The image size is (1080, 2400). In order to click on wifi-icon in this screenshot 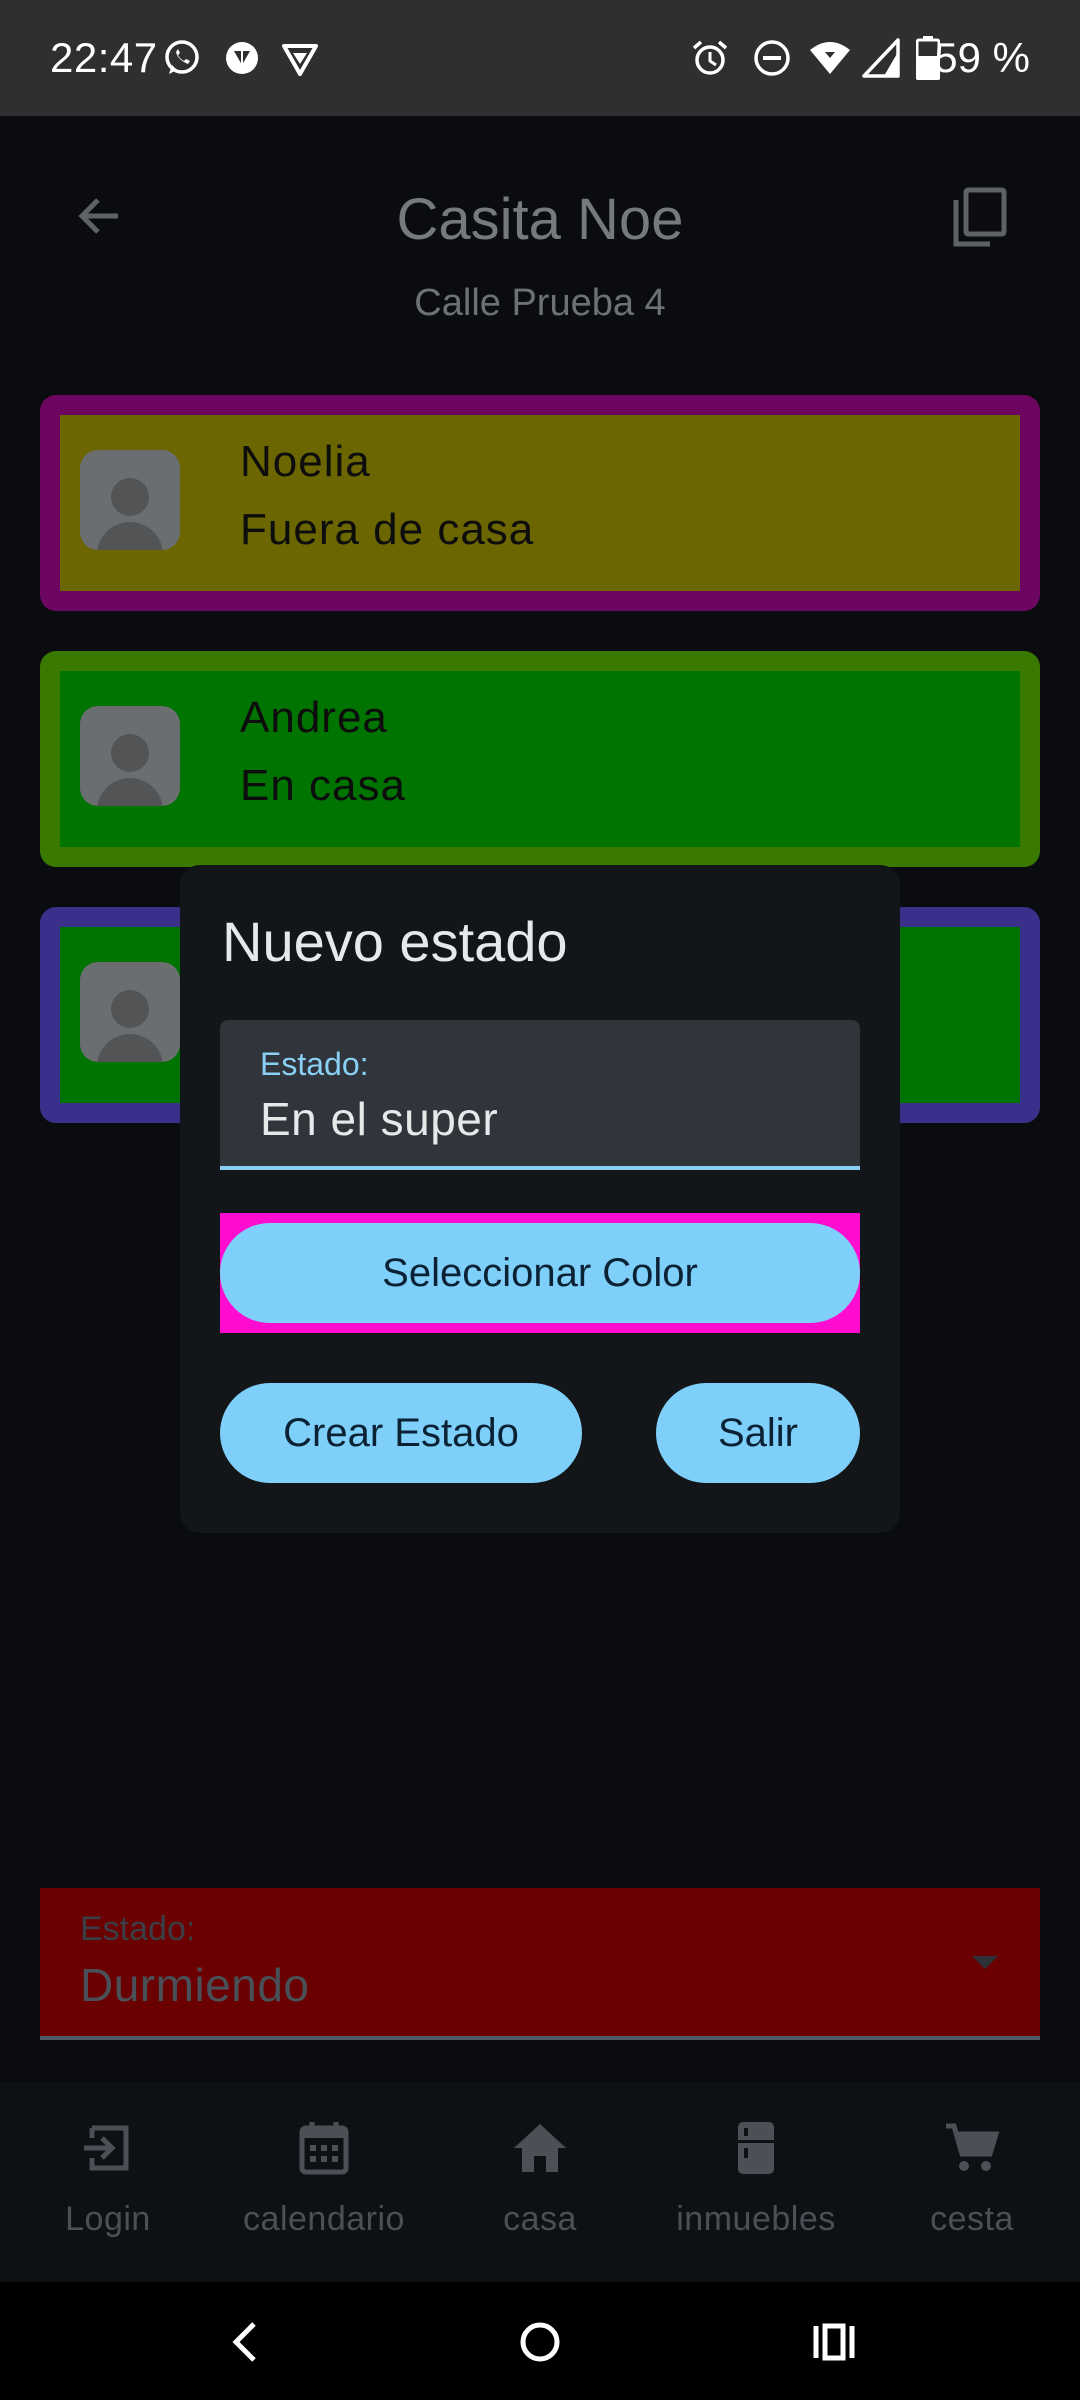, I will do `click(830, 60)`.